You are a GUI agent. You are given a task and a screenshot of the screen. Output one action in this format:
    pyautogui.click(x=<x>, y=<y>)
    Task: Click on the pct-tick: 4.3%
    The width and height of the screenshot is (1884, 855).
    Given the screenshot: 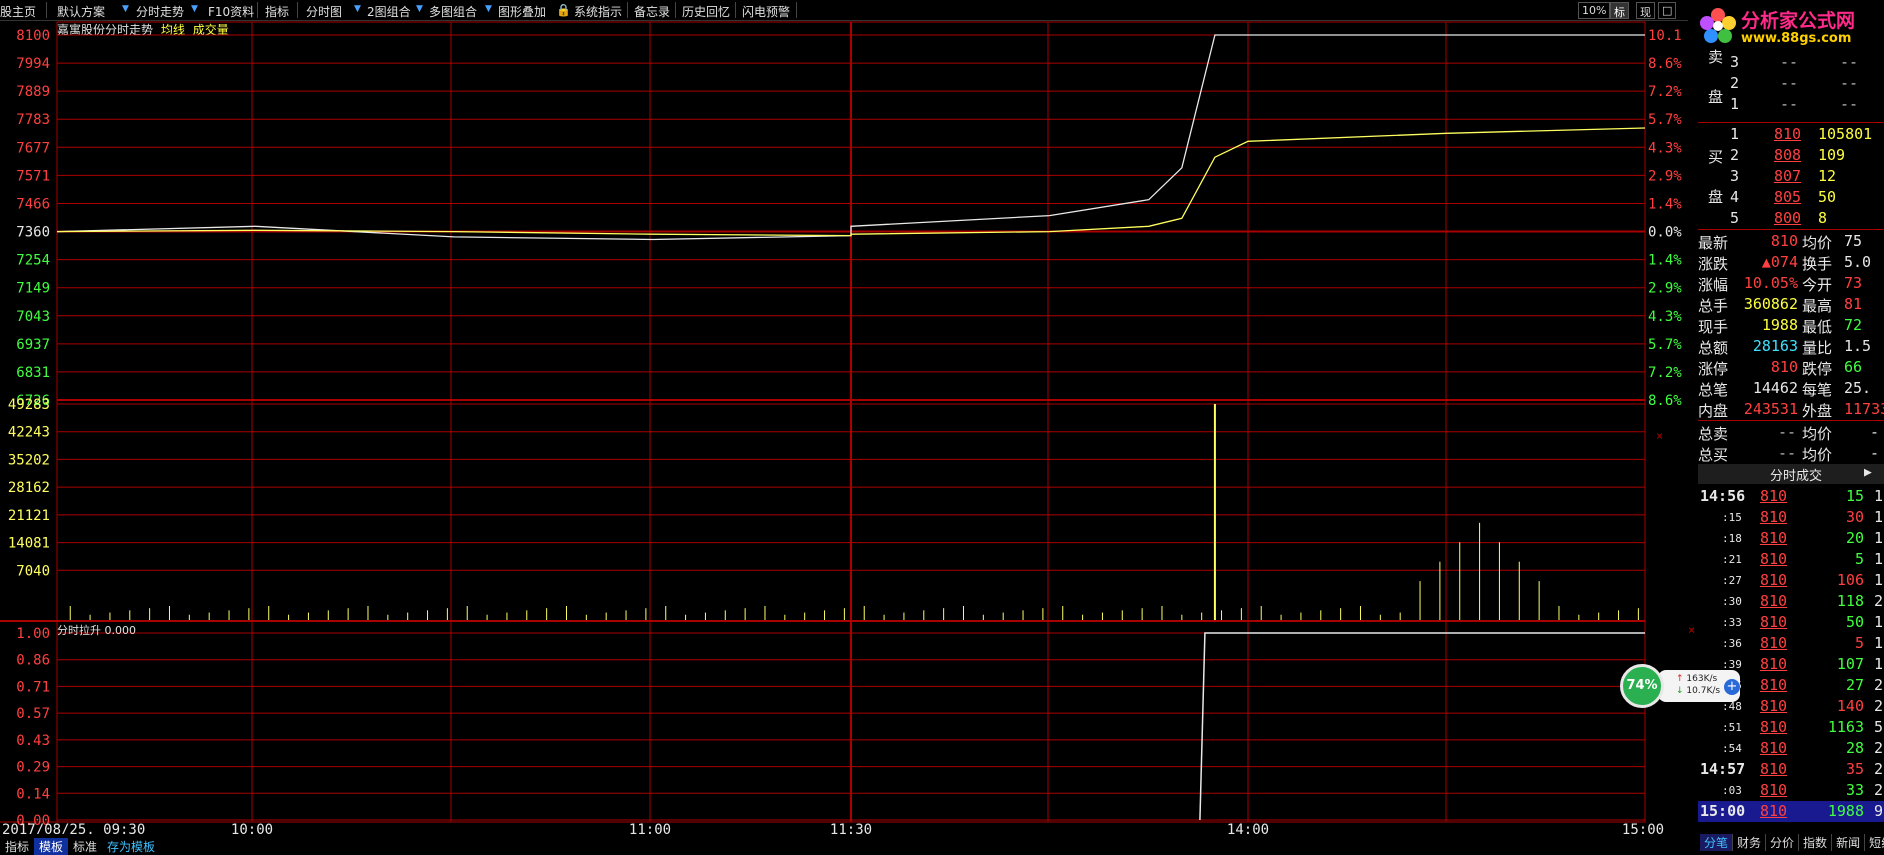 What is the action you would take?
    pyautogui.click(x=1665, y=148)
    